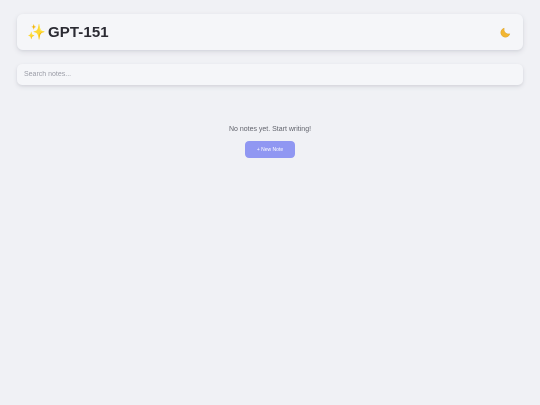 The width and height of the screenshot is (540, 405). Describe the element at coordinates (270, 129) in the screenshot. I see `empty-state-message: No notes yet. Start writing!` at that location.